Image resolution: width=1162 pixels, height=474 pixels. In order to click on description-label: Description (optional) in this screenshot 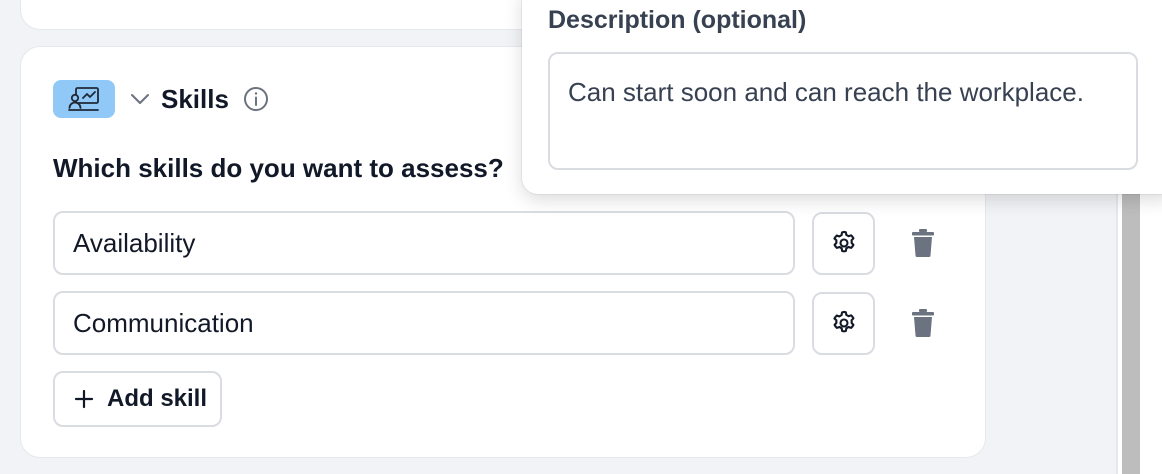, I will do `click(677, 20)`.